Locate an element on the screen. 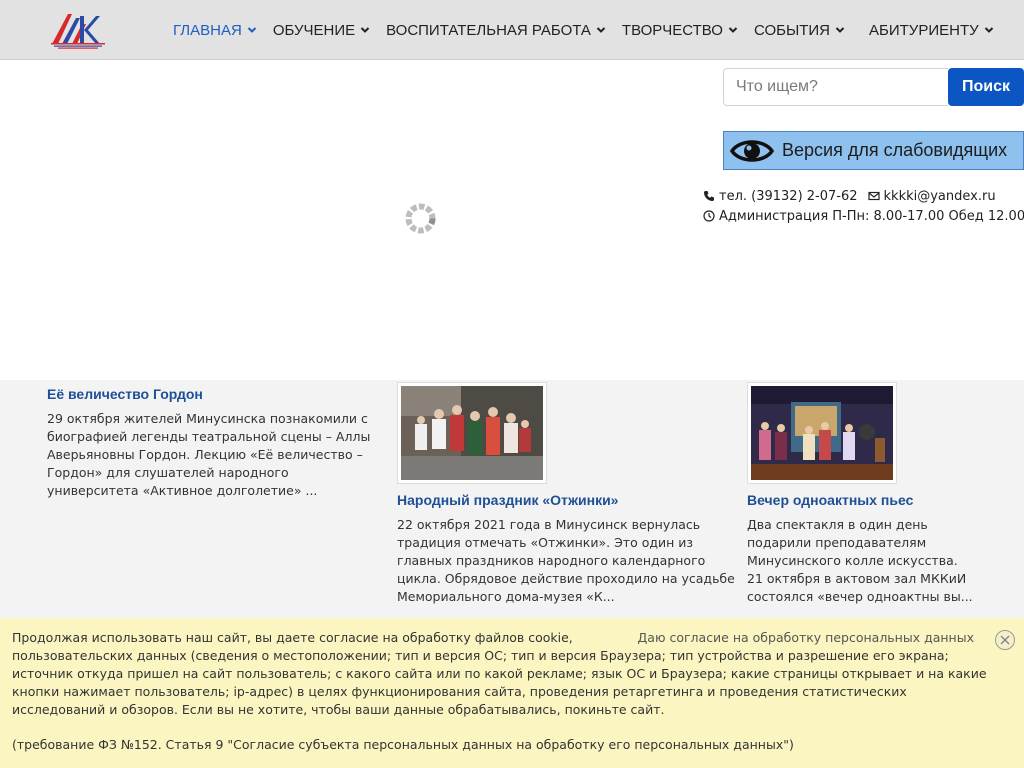 The height and width of the screenshot is (768, 1024). nav-item-upbringing: ВОСПИТАТЕЛЬНАЯ РАБОТА is located at coordinates (496, 30).